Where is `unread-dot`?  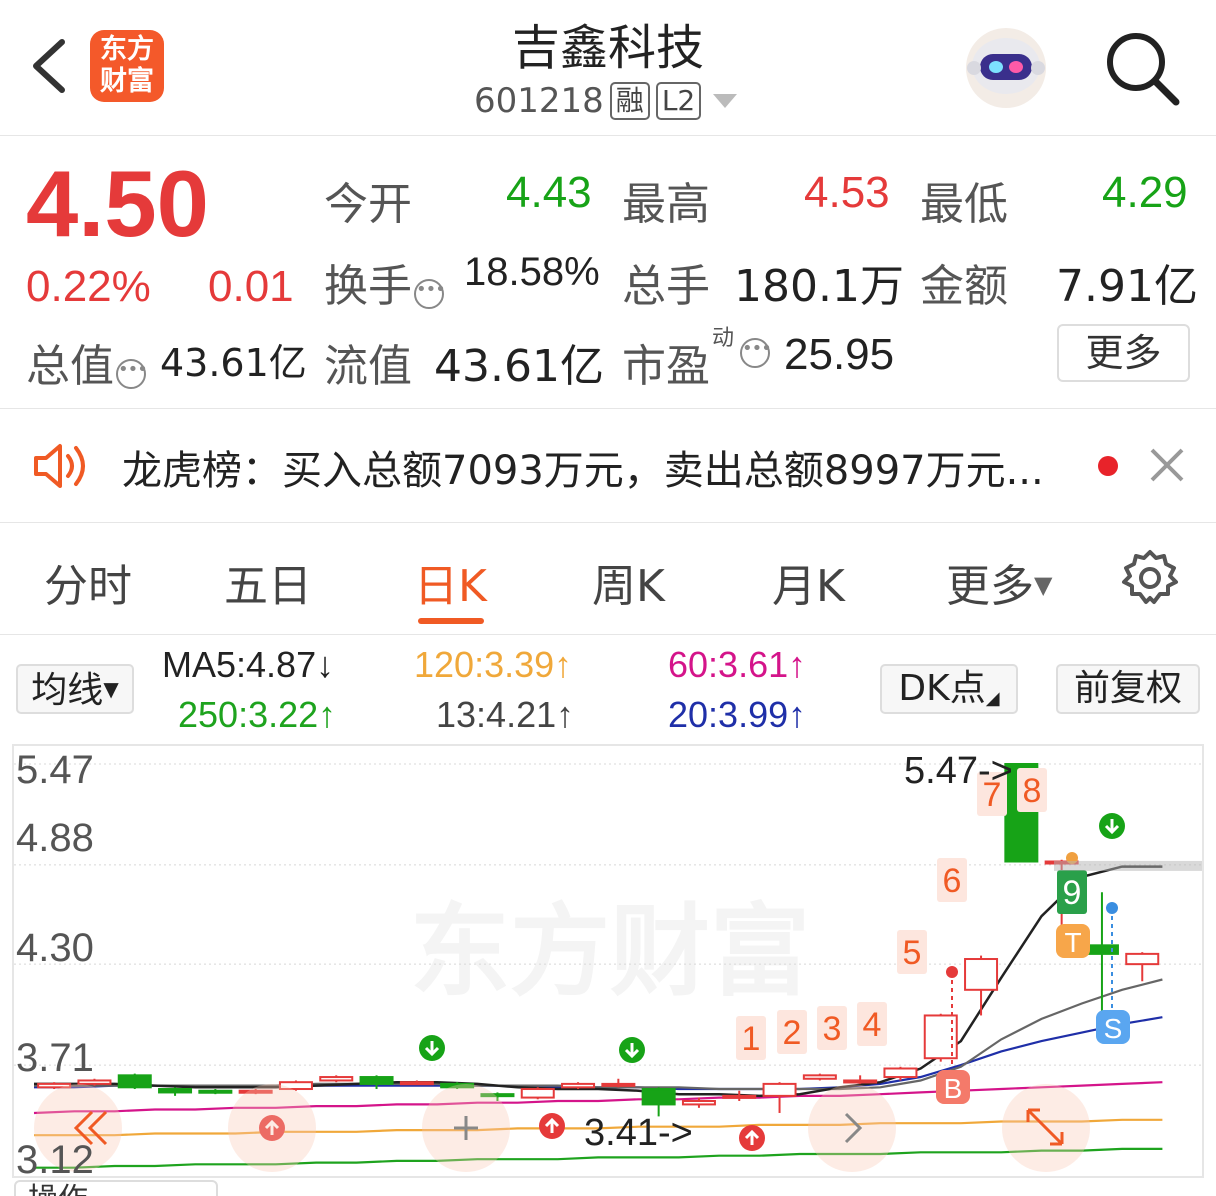
unread-dot is located at coordinates (1108, 466).